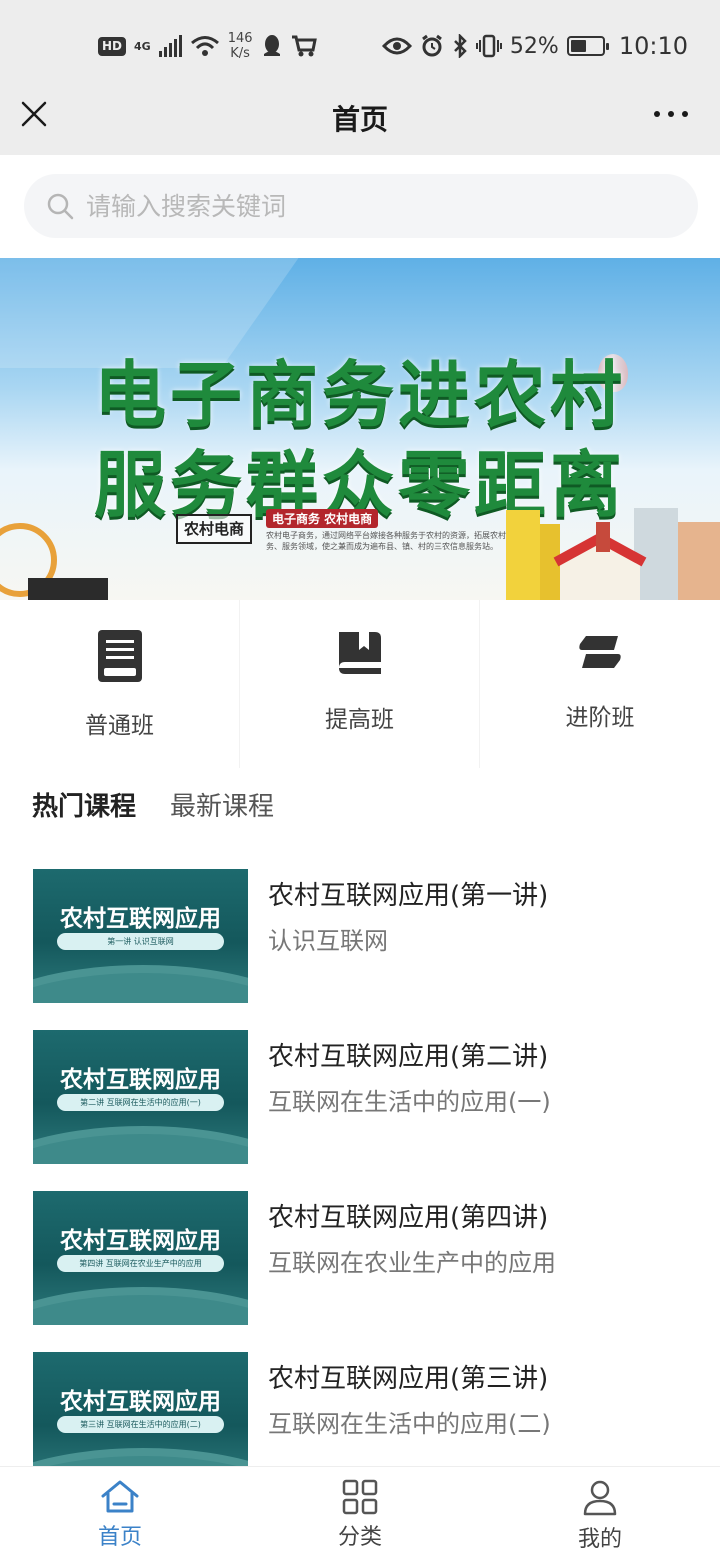  Describe the element at coordinates (120, 684) in the screenshot. I see `category-basic: 普通班` at that location.